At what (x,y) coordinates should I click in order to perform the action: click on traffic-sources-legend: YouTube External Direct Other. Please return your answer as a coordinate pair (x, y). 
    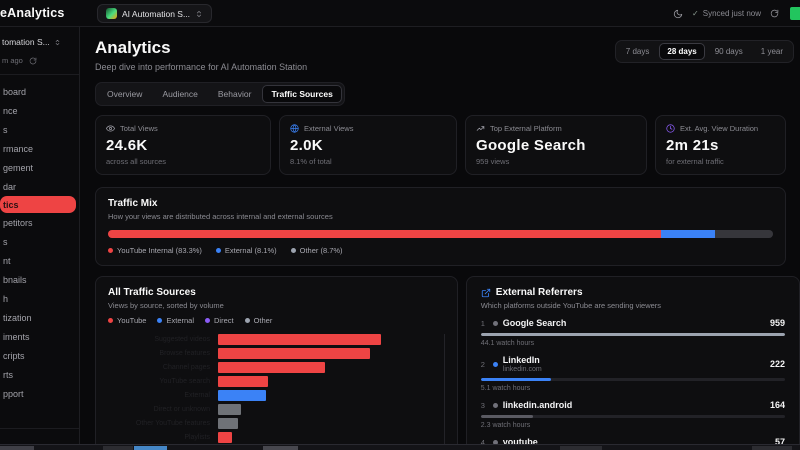
    Looking at the image, I should click on (276, 320).